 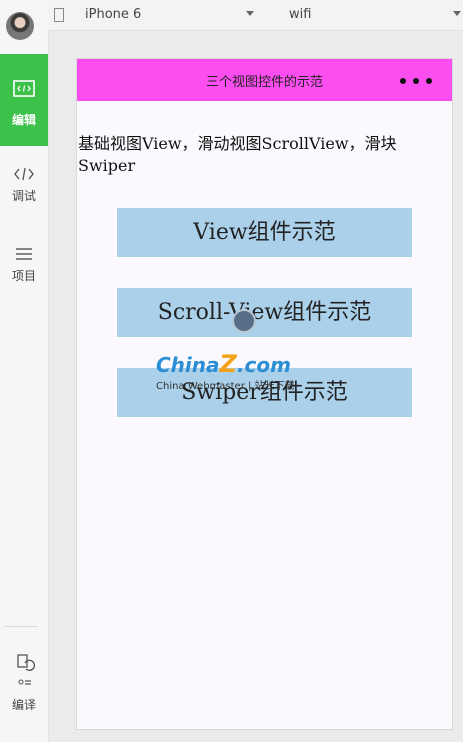 I want to click on sidebar-item-label: 调试, so click(x=23, y=196).